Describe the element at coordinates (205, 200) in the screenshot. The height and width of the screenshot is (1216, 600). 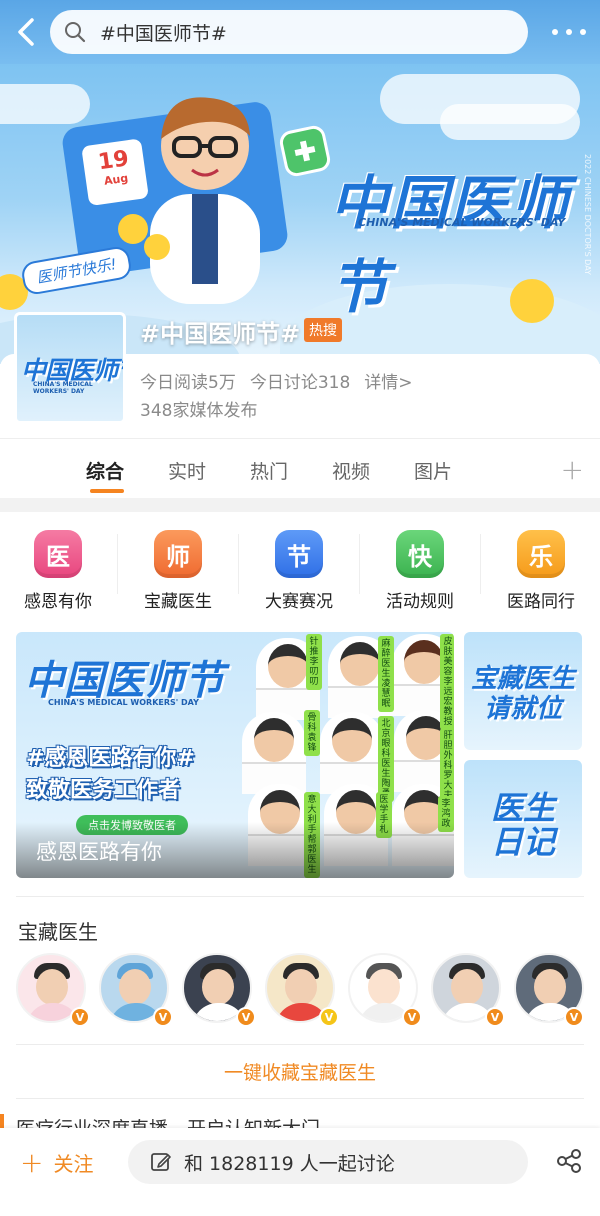
I see `doctor-illustration` at that location.